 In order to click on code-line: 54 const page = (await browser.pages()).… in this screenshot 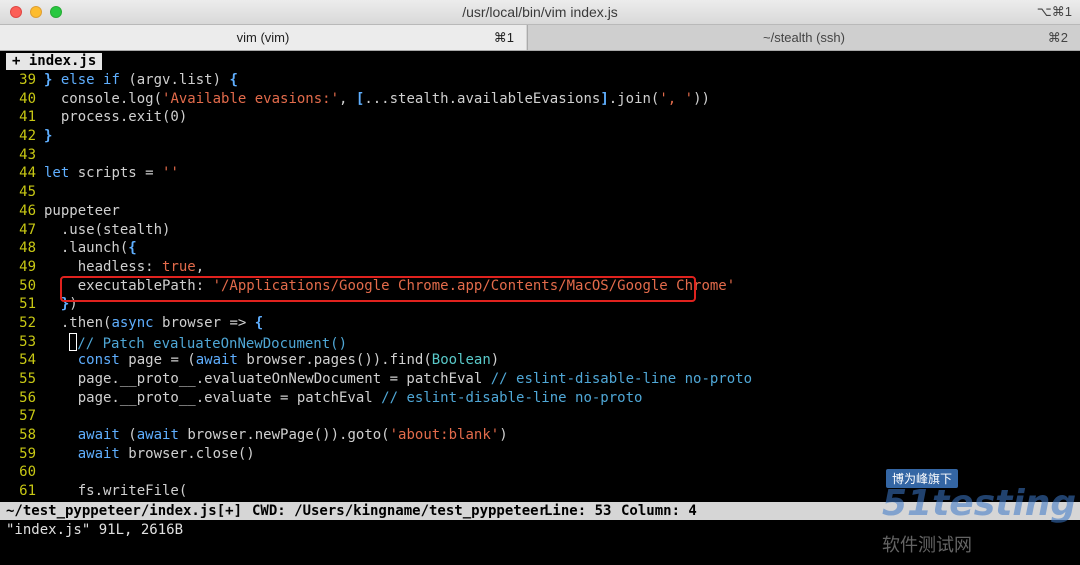, I will do `click(540, 360)`.